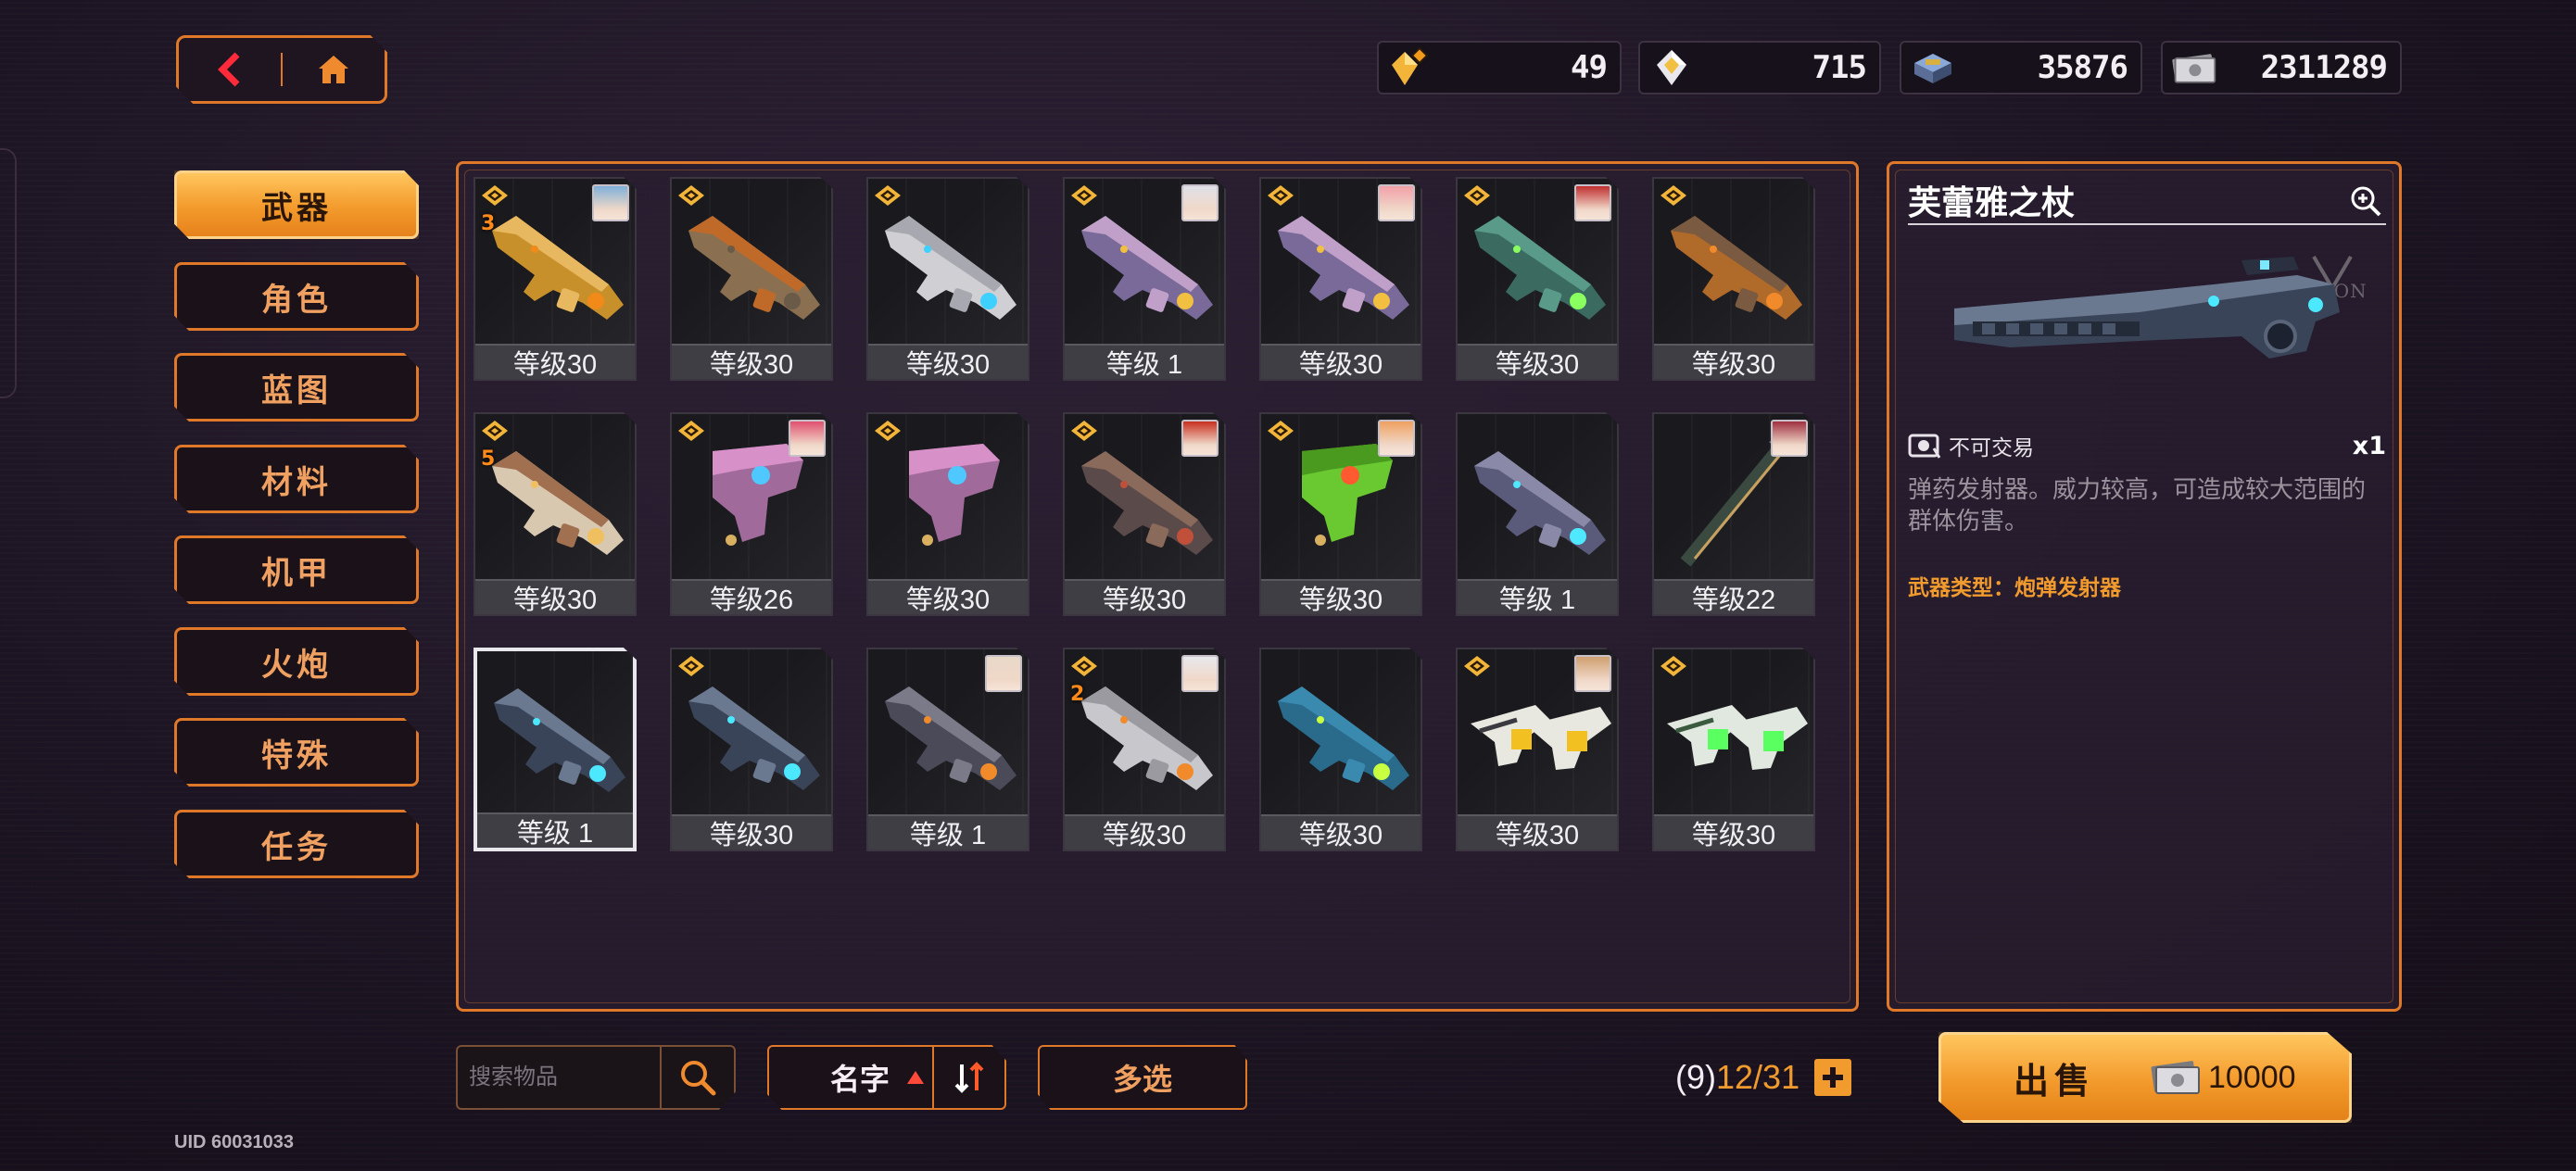 The height and width of the screenshot is (1171, 2576). What do you see at coordinates (1538, 597) in the screenshot?
I see `item-level: 等级 1` at bounding box center [1538, 597].